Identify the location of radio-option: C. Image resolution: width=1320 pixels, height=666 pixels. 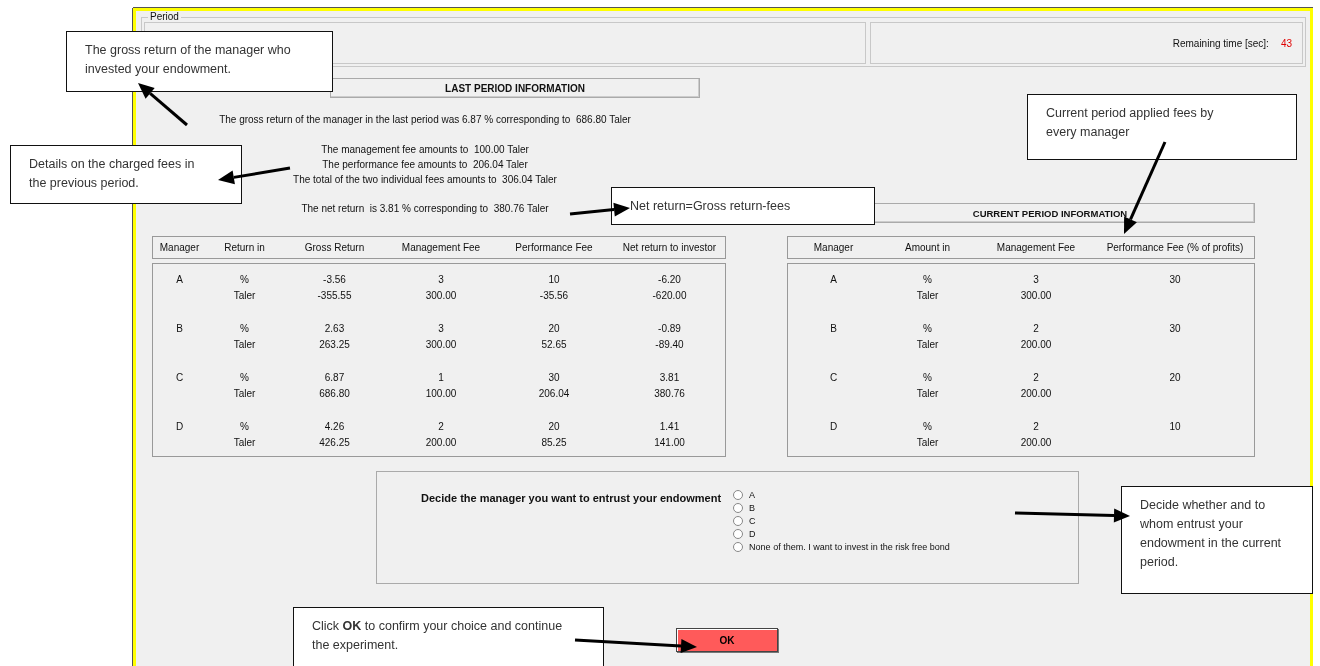
(841, 521).